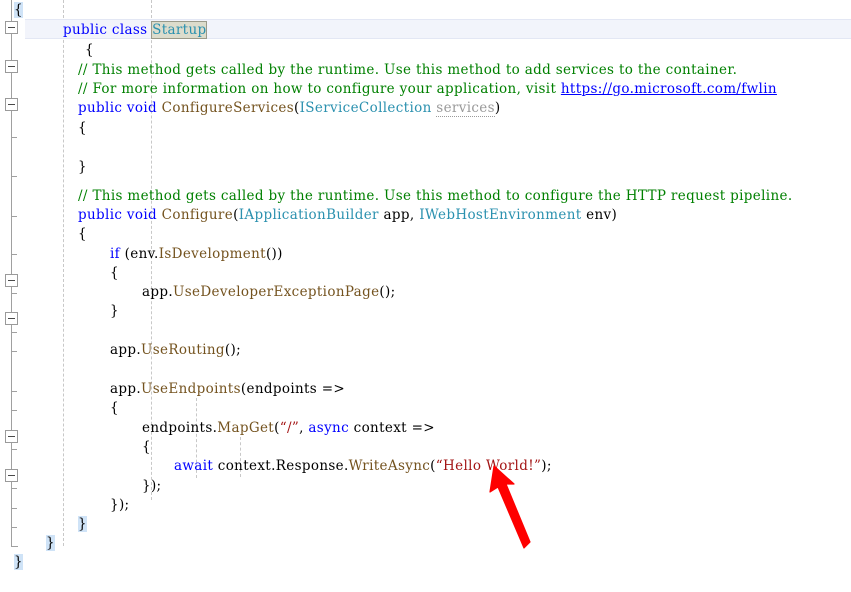  Describe the element at coordinates (497, 108) in the screenshot. I see `code-token: )` at that location.